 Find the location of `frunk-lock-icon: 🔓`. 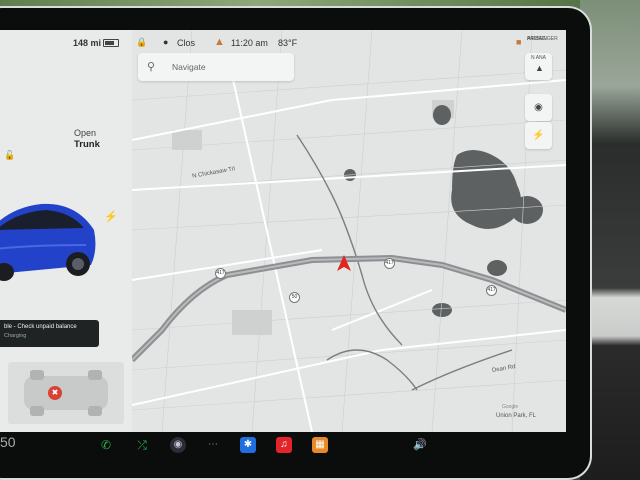

frunk-lock-icon: 🔓 is located at coordinates (9, 155).